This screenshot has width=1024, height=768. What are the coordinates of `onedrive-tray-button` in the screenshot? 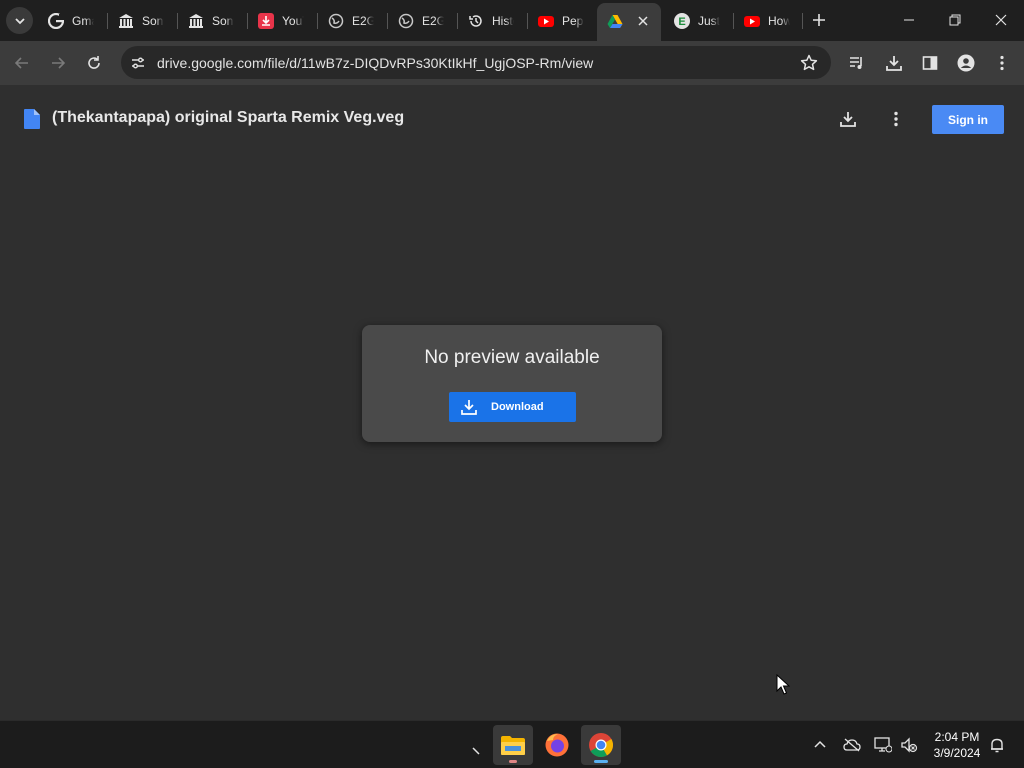 It's located at (852, 745).